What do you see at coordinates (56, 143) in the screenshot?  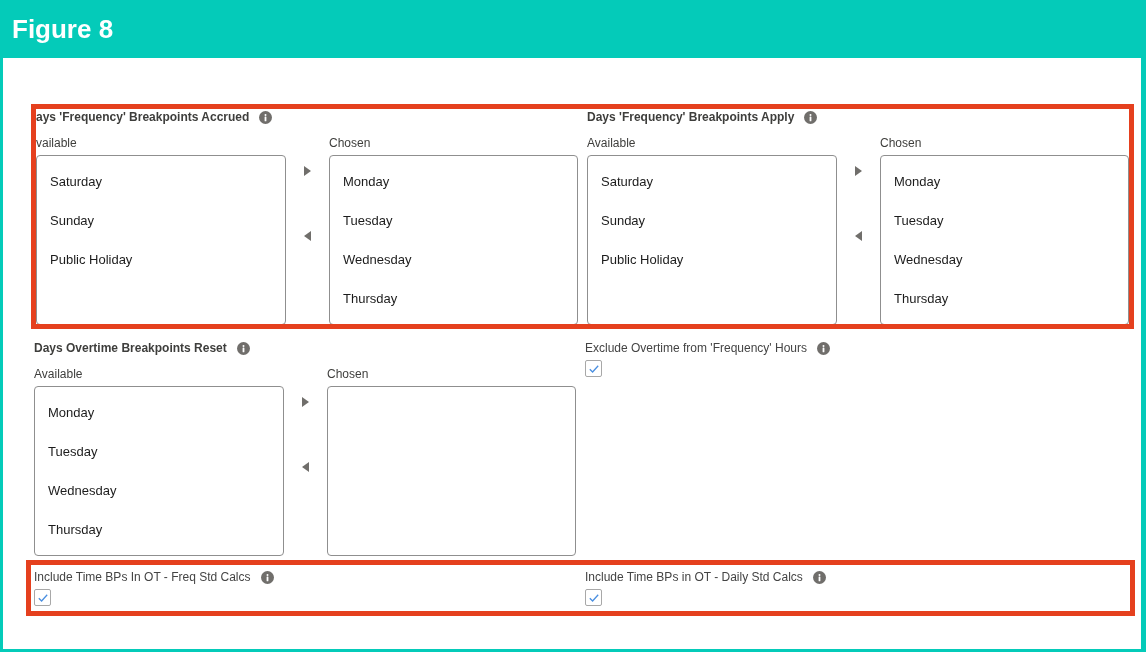 I see `list-label: vailable` at bounding box center [56, 143].